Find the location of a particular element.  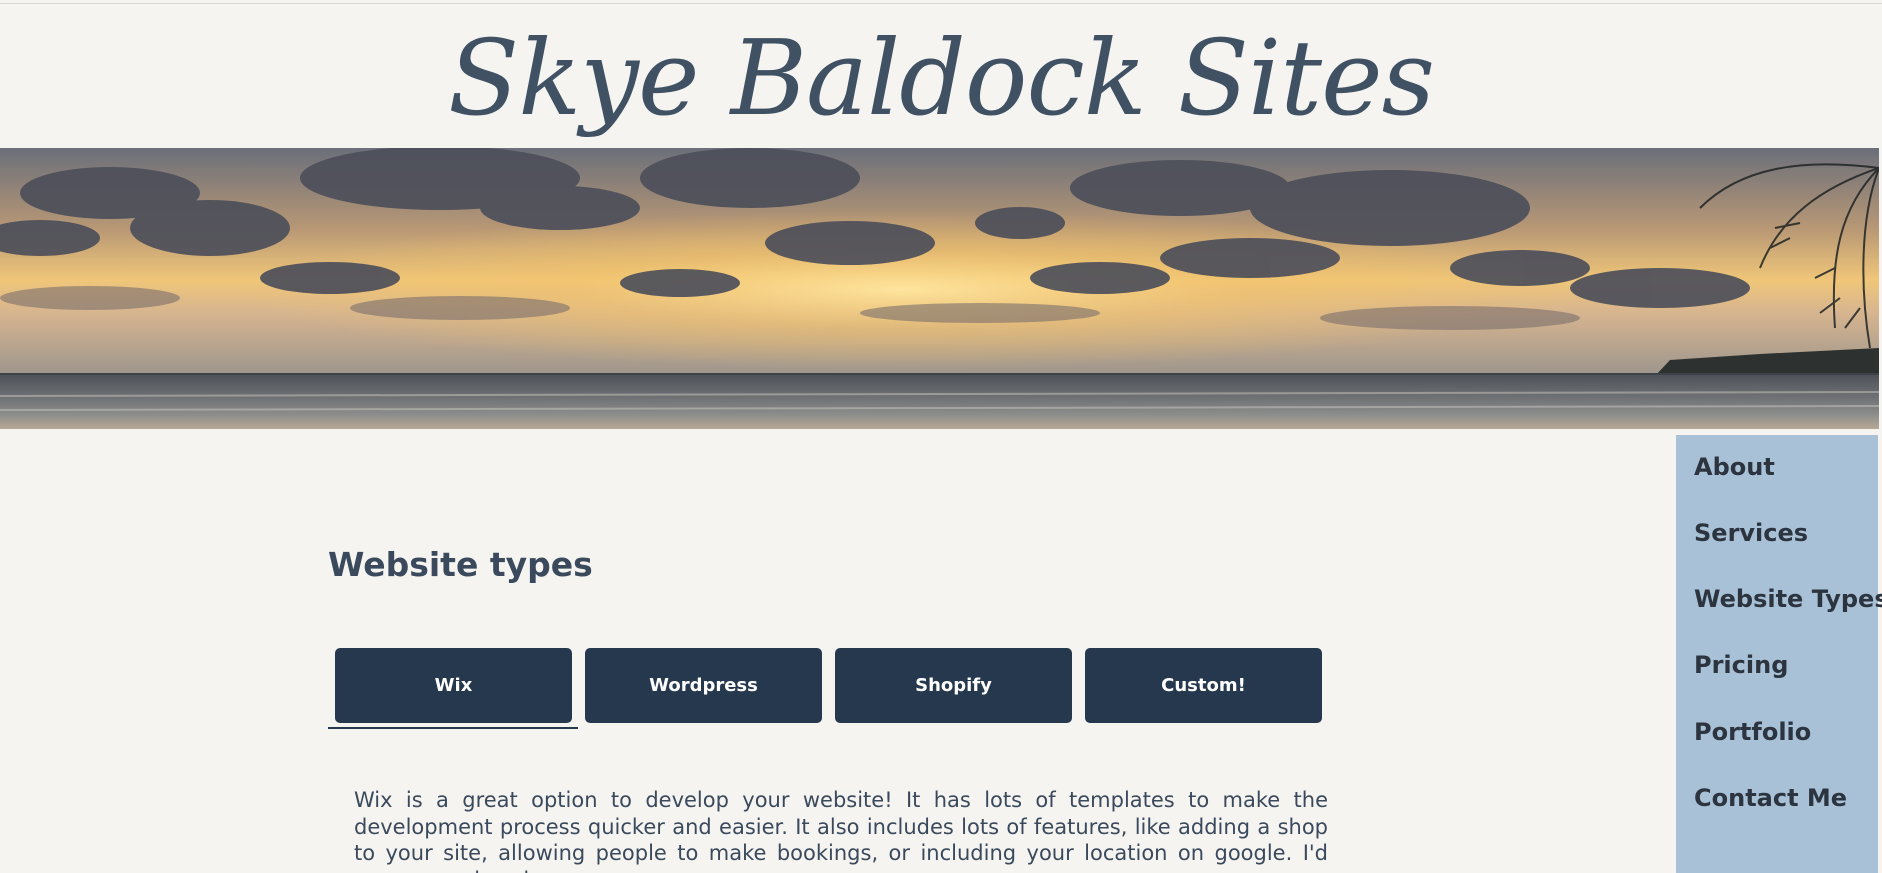

nav-item-portfolio: Portfolio is located at coordinates (1752, 732).